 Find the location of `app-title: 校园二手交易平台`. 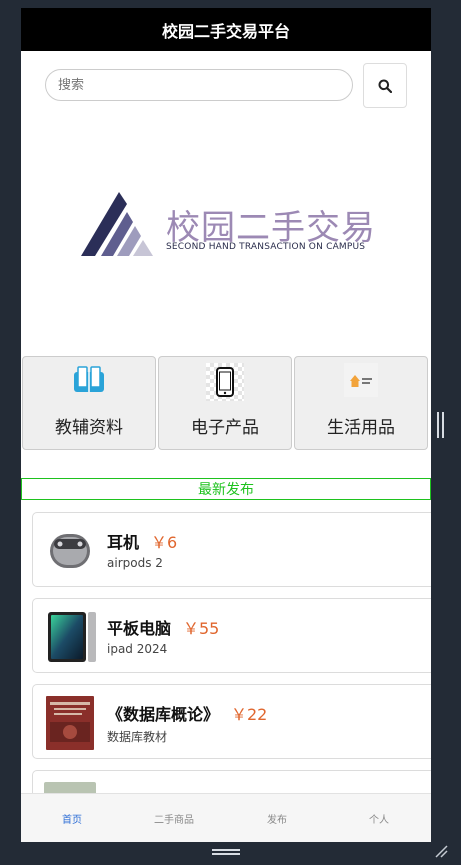

app-title: 校园二手交易平台 is located at coordinates (225, 31).